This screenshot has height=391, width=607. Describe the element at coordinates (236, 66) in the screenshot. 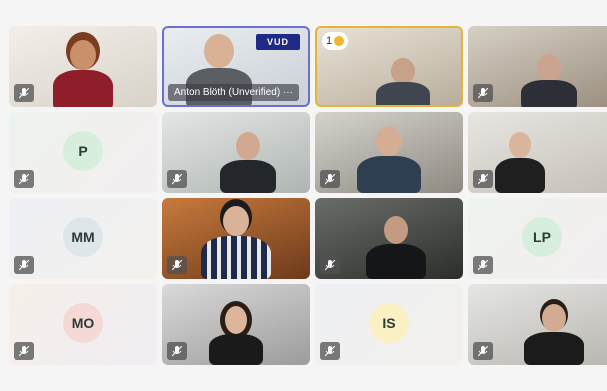

I see `participant-tile-2: VUD Anton Blöth (Unverified) ···` at that location.